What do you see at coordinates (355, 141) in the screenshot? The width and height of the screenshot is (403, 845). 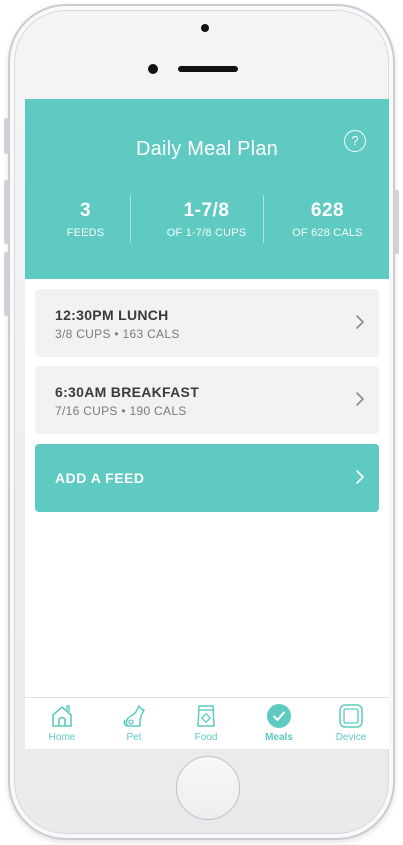 I see `help-icon: ?` at bounding box center [355, 141].